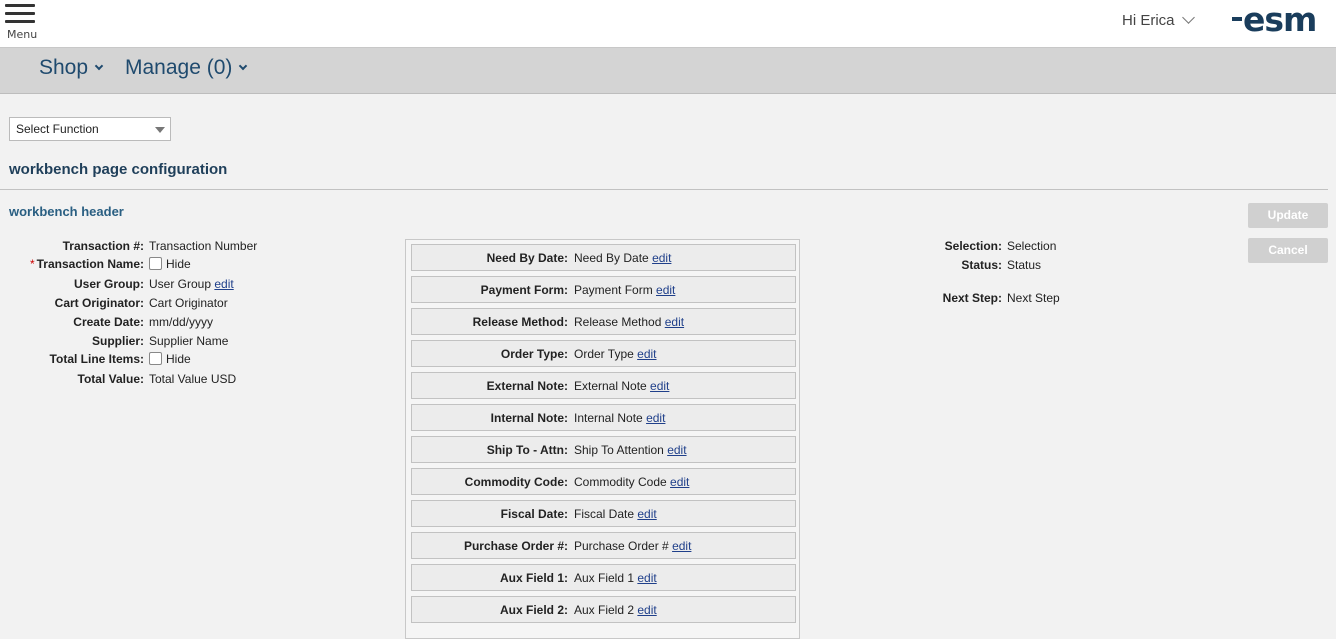 The width and height of the screenshot is (1336, 639). I want to click on field-transaction-name: * Transaction Name: Hide, so click(200, 265).